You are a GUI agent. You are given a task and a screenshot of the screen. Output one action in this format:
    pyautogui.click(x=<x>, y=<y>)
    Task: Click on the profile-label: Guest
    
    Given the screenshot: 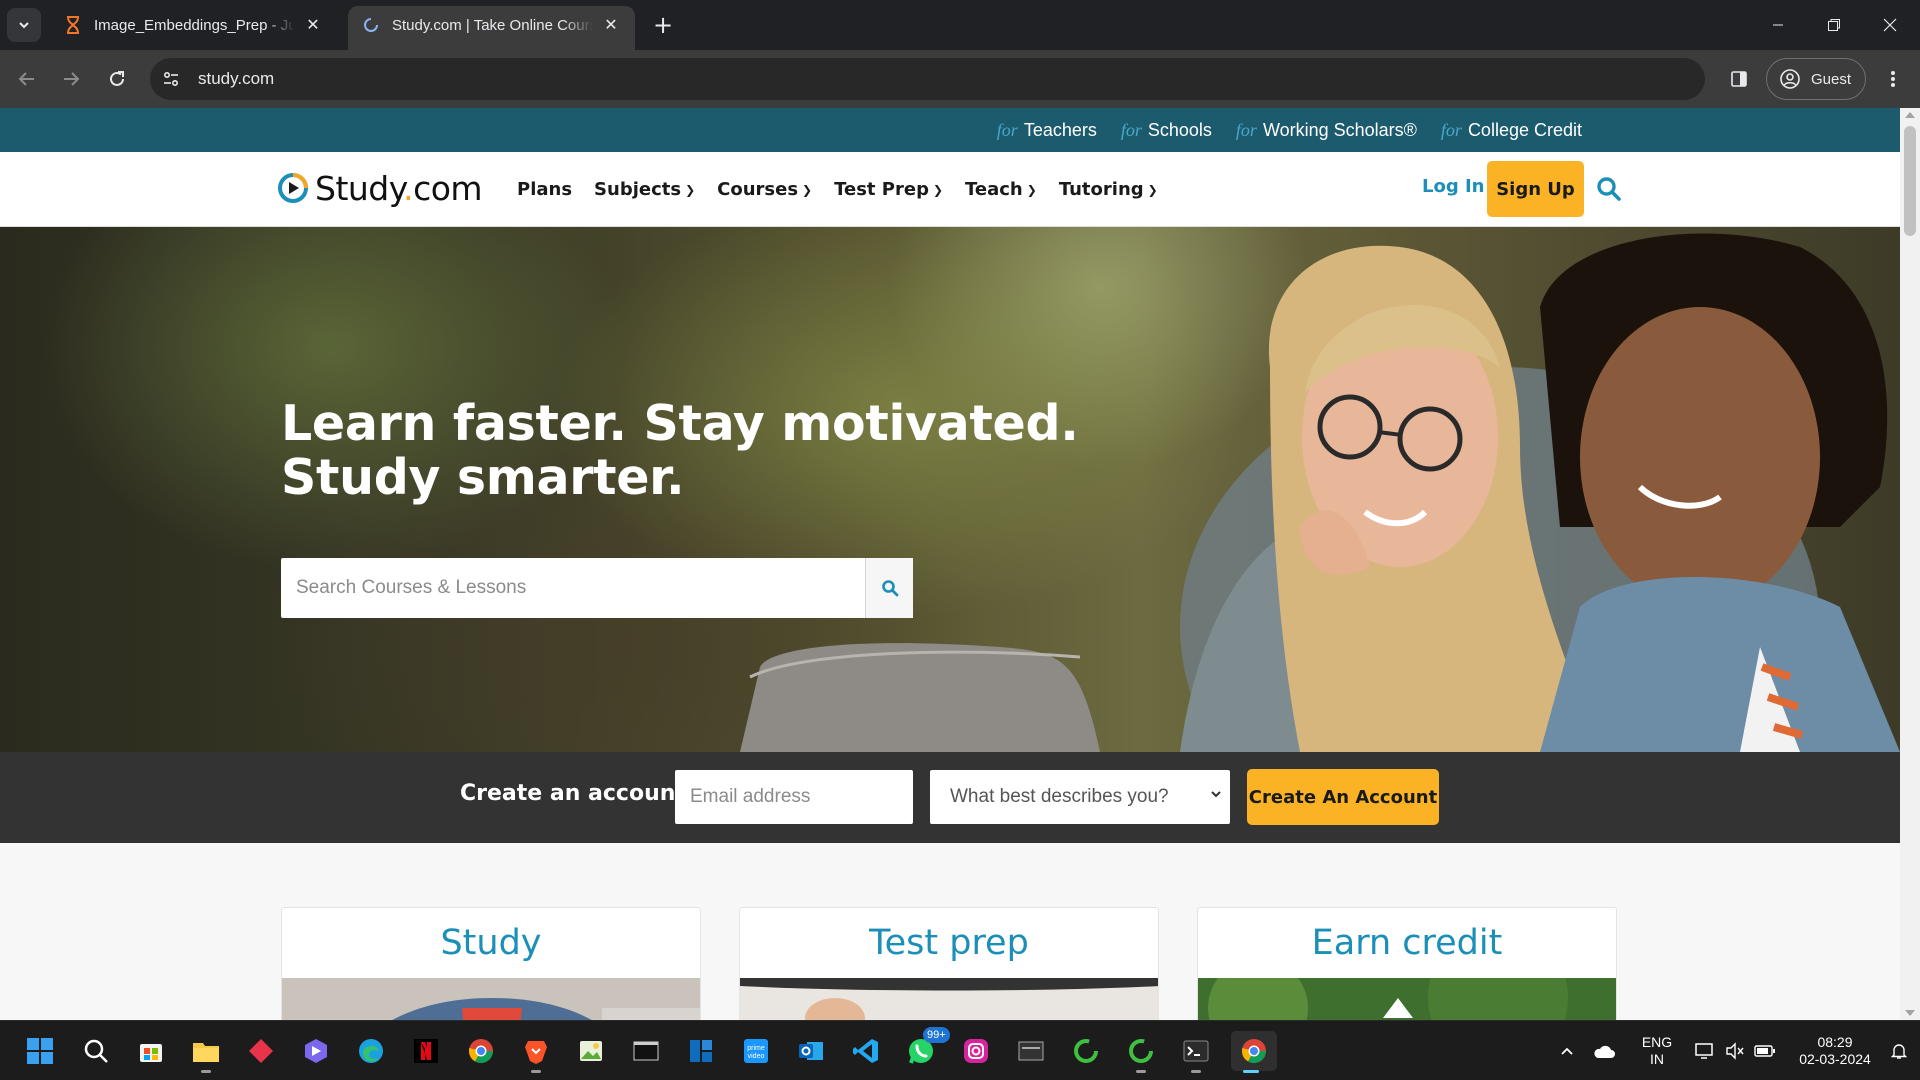 What is the action you would take?
    pyautogui.click(x=1831, y=79)
    